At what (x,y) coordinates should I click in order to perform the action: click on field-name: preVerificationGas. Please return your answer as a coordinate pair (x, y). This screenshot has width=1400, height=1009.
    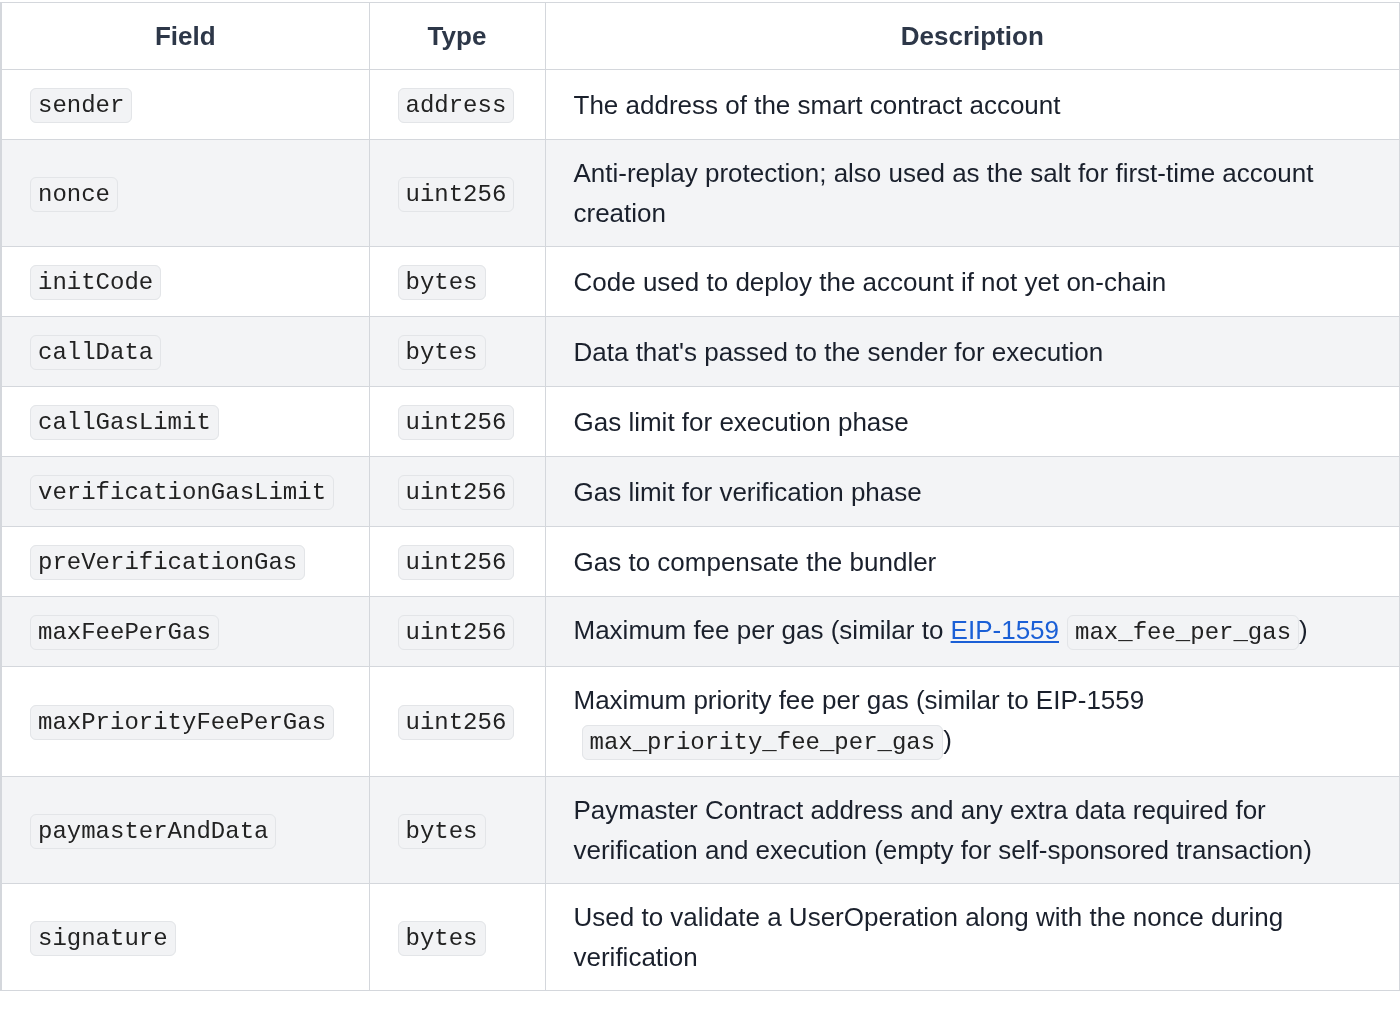
    Looking at the image, I should click on (168, 562).